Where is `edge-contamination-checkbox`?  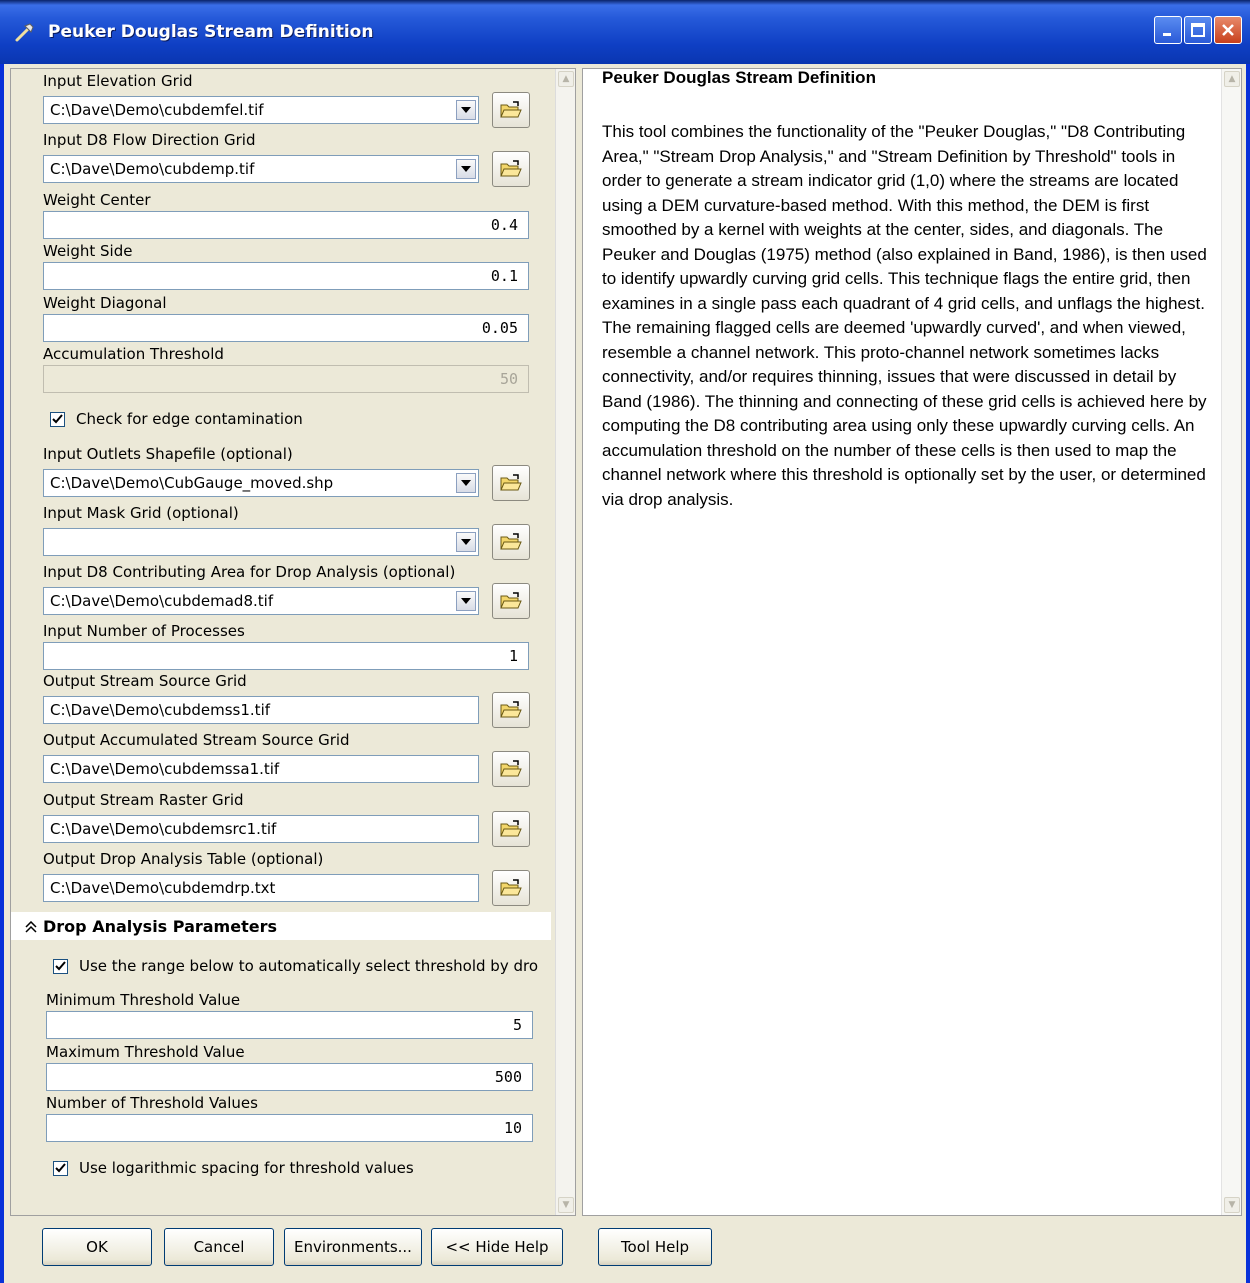
edge-contamination-checkbox is located at coordinates (57, 419).